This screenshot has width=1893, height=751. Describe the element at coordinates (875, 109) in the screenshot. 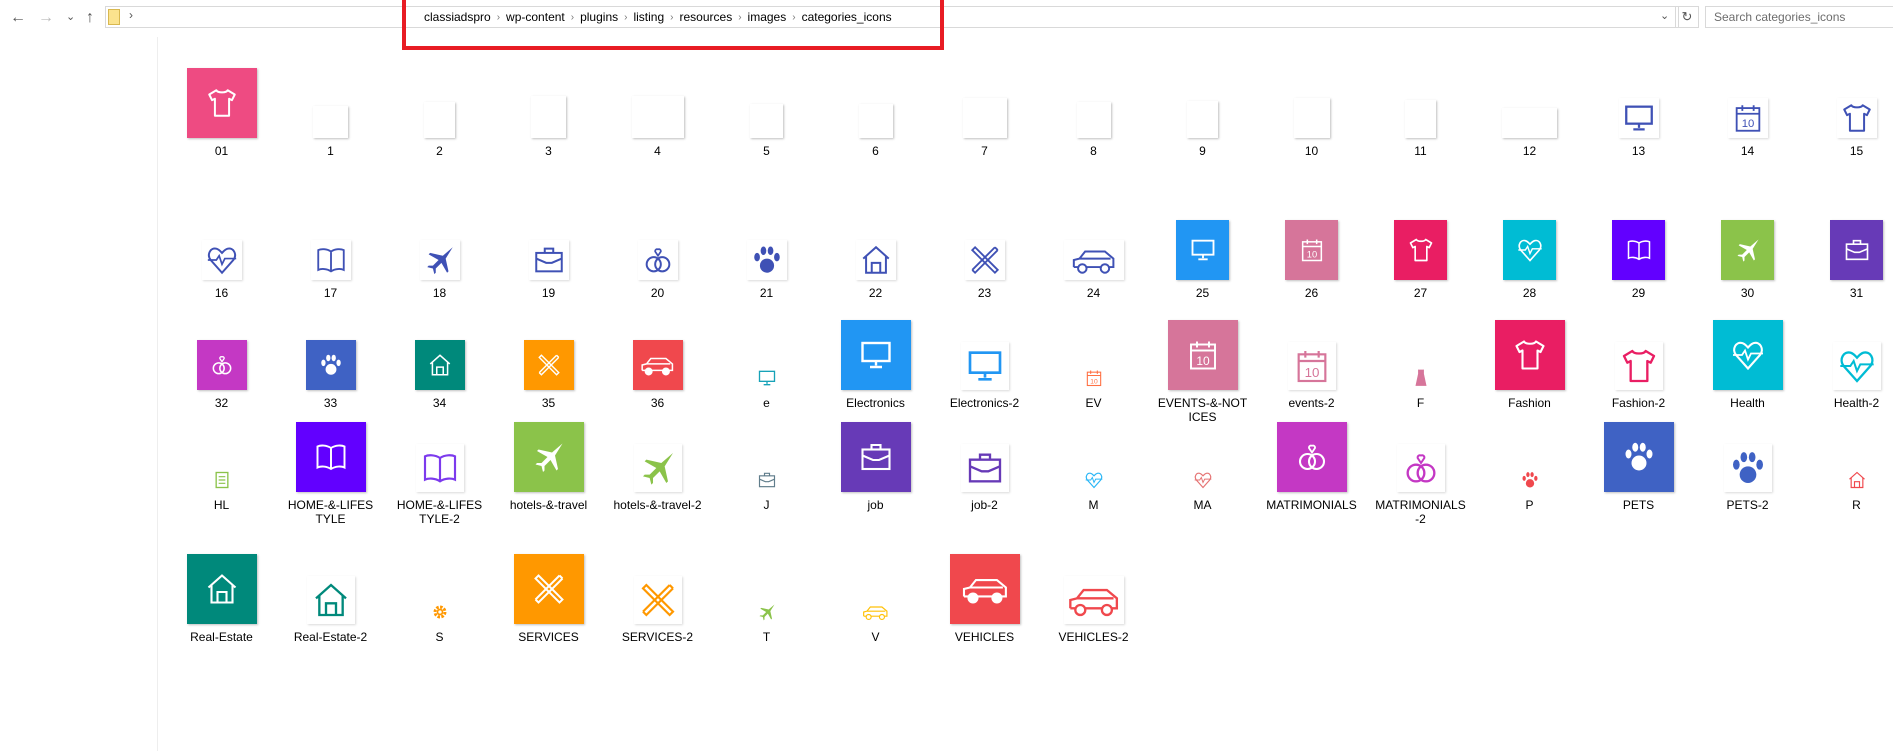

I see `file-item: 6` at that location.